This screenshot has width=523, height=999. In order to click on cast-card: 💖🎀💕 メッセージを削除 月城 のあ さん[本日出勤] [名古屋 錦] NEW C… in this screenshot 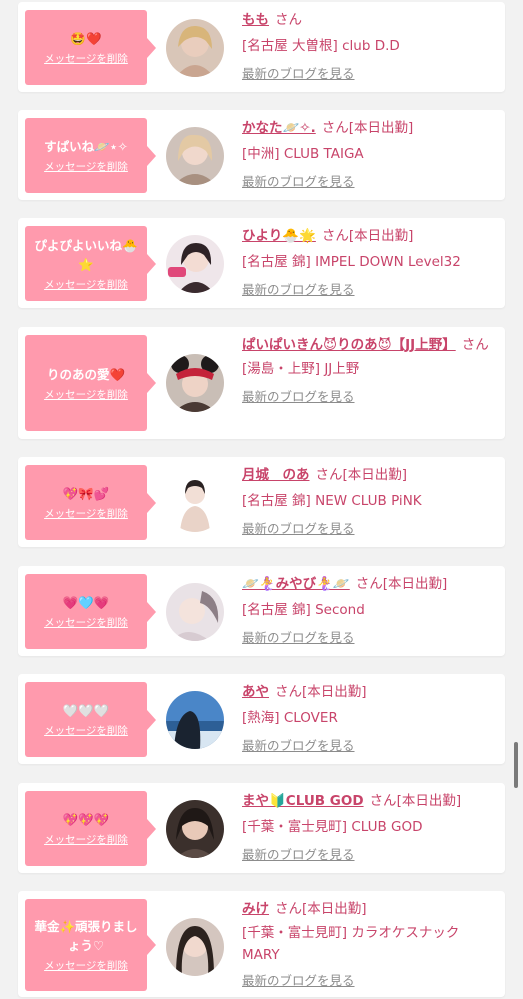, I will do `click(261, 502)`.